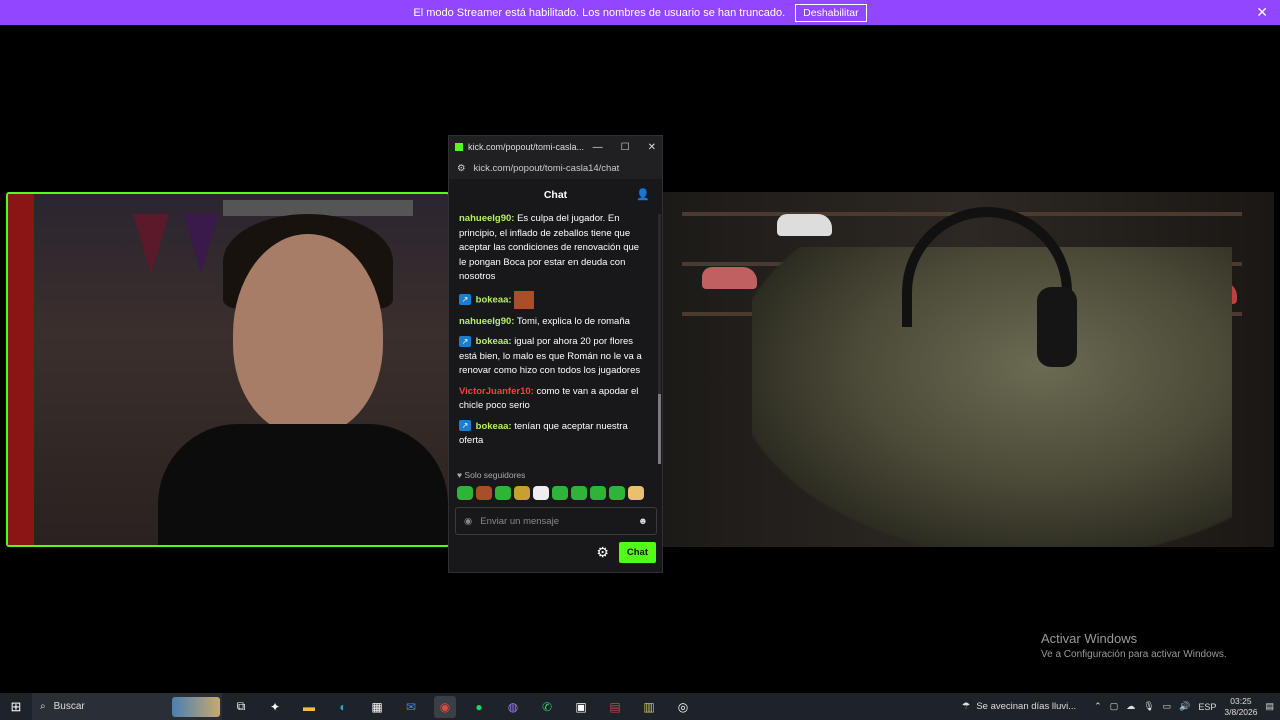  I want to click on chat-scrollbar, so click(659, 339).